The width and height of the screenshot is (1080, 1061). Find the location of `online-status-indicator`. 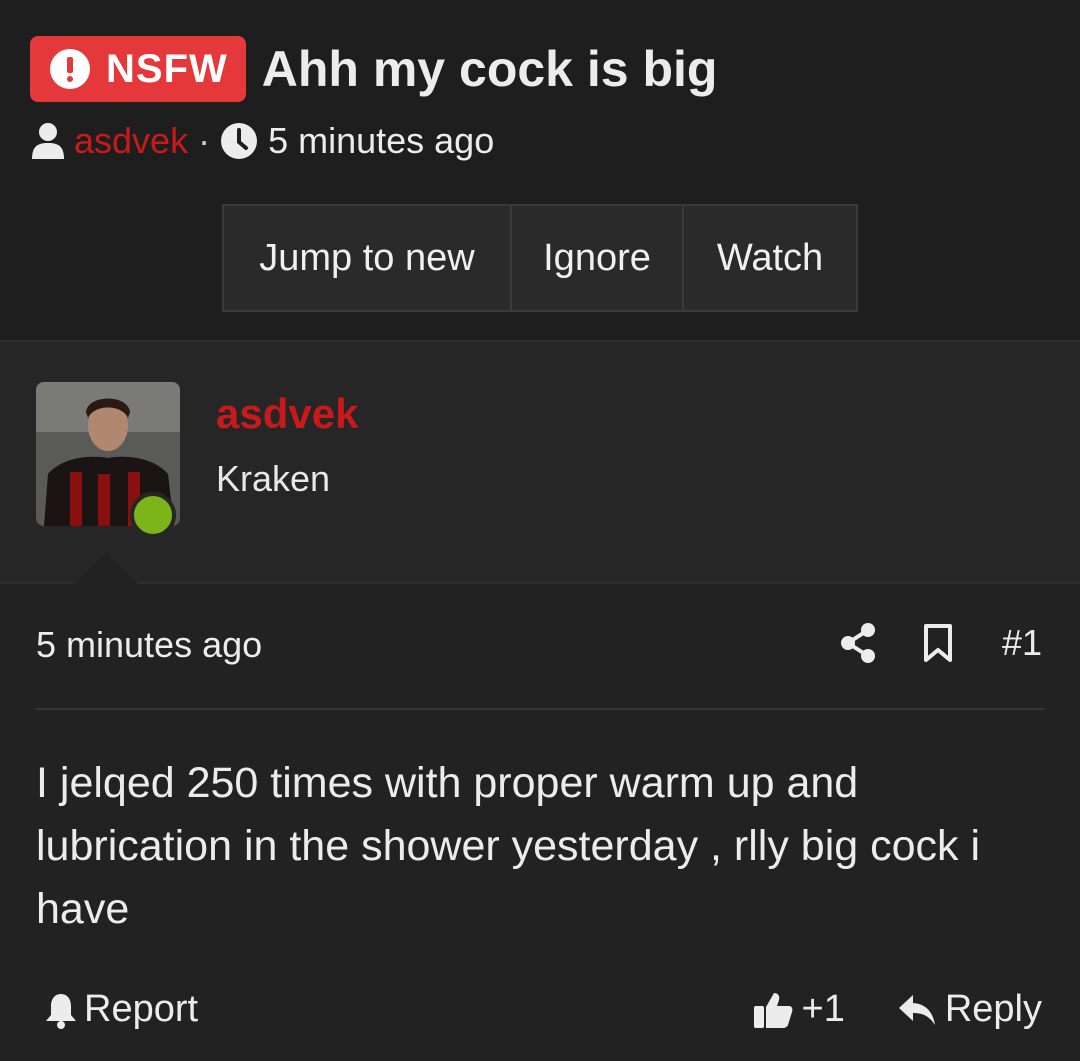

online-status-indicator is located at coordinates (153, 515).